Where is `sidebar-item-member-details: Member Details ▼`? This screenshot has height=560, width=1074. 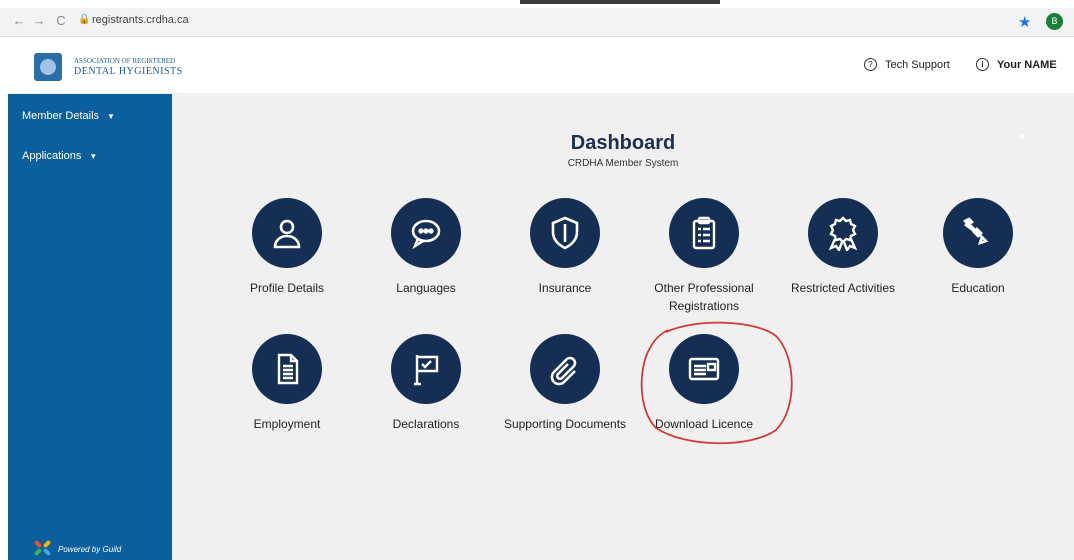 sidebar-item-member-details: Member Details ▼ is located at coordinates (68, 116).